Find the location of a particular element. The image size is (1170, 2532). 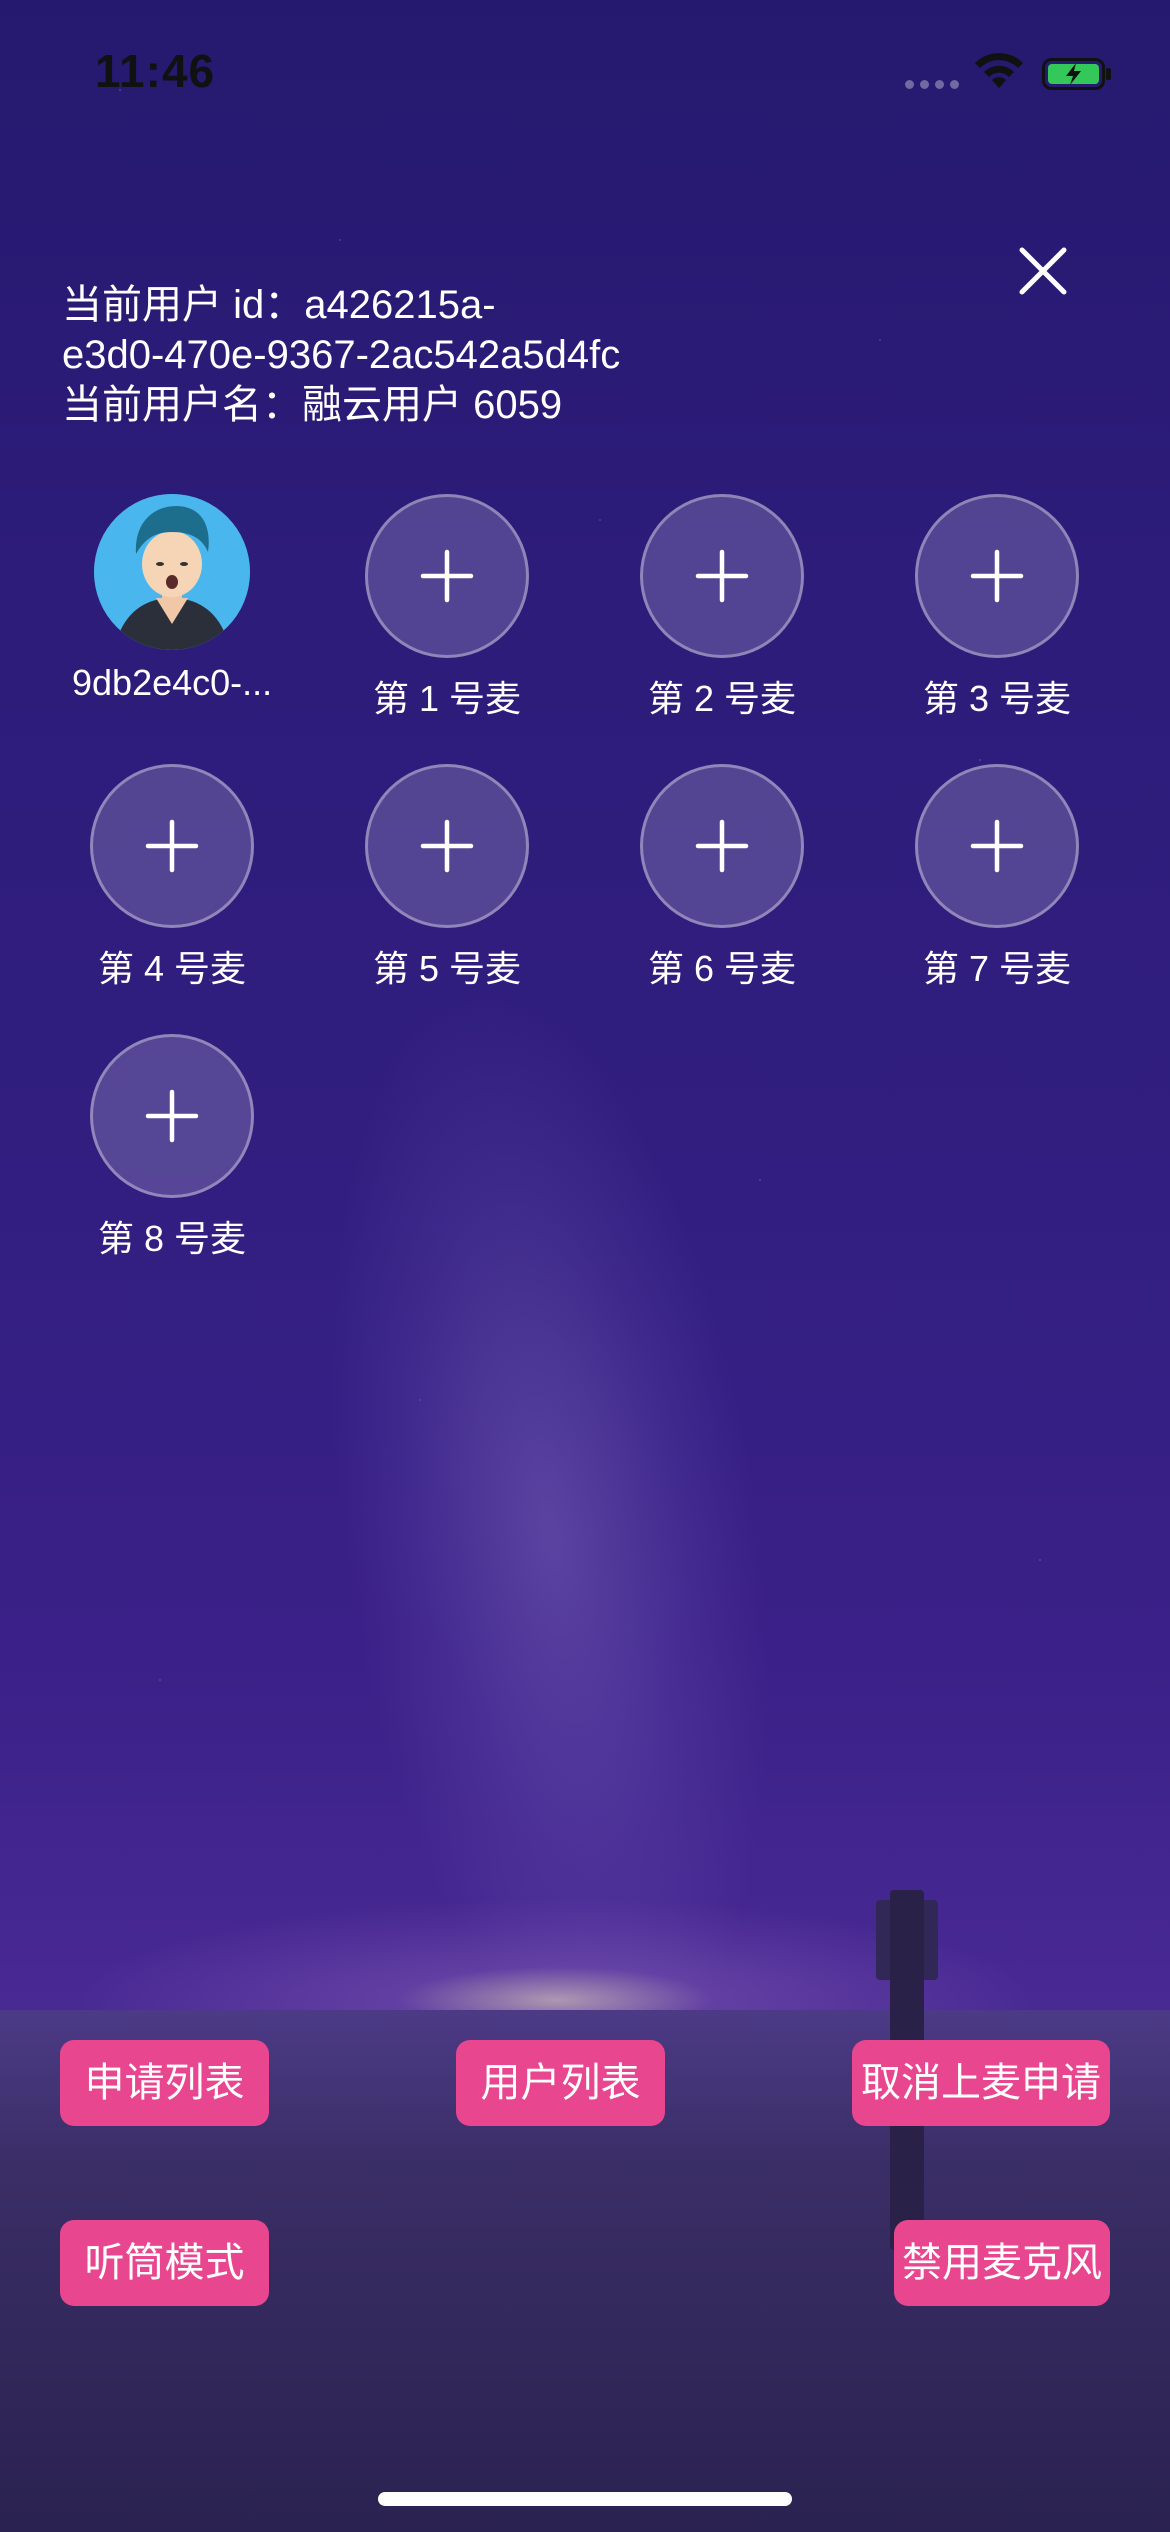

seat-label: 第 4 号麦 is located at coordinates (172, 968).